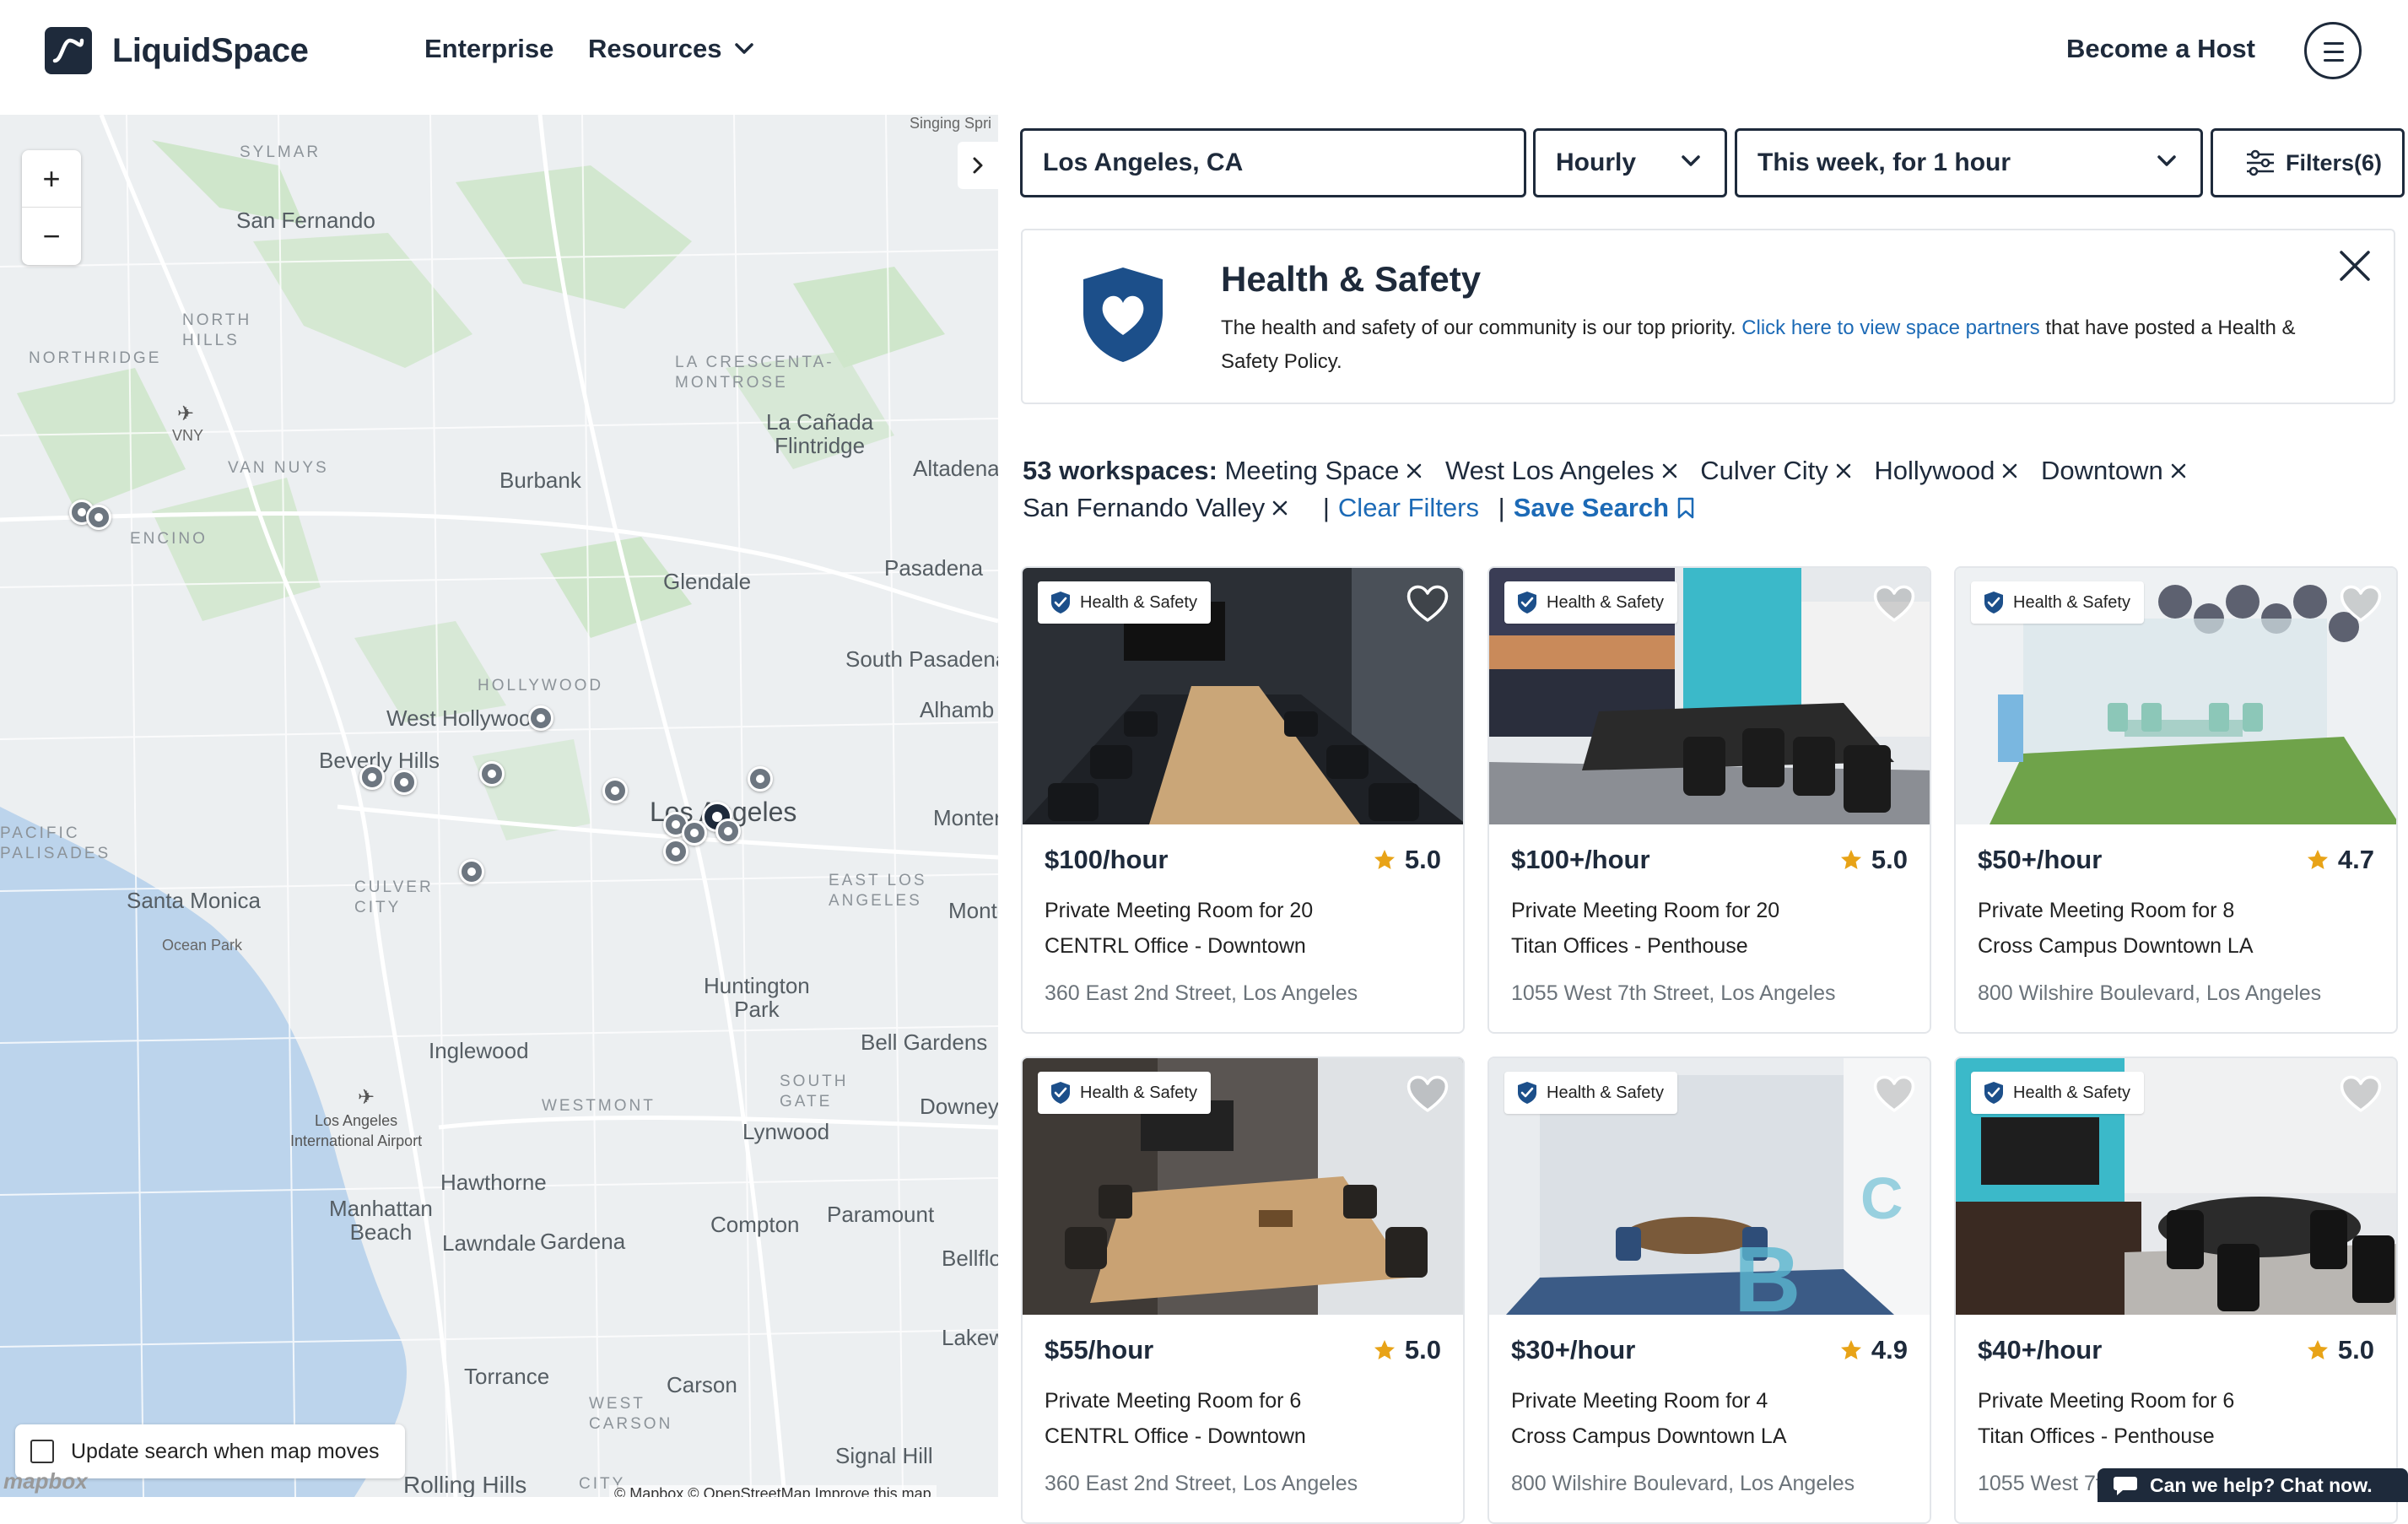  Describe the element at coordinates (1409, 507) in the screenshot. I see `clear-filters-link: Clear Filters` at that location.